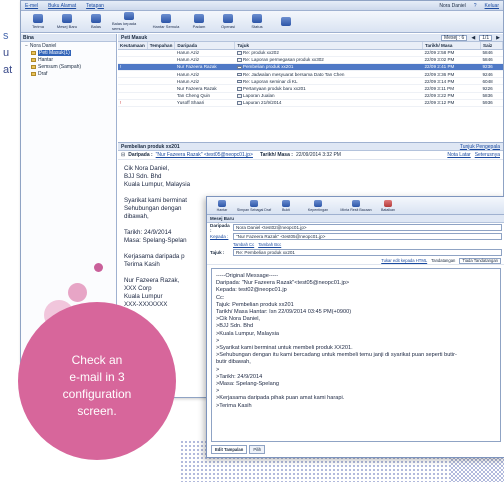 This screenshot has width=504, height=482. Describe the element at coordinates (491, 88) in the screenshot. I see `size-cell: 9226` at that location.